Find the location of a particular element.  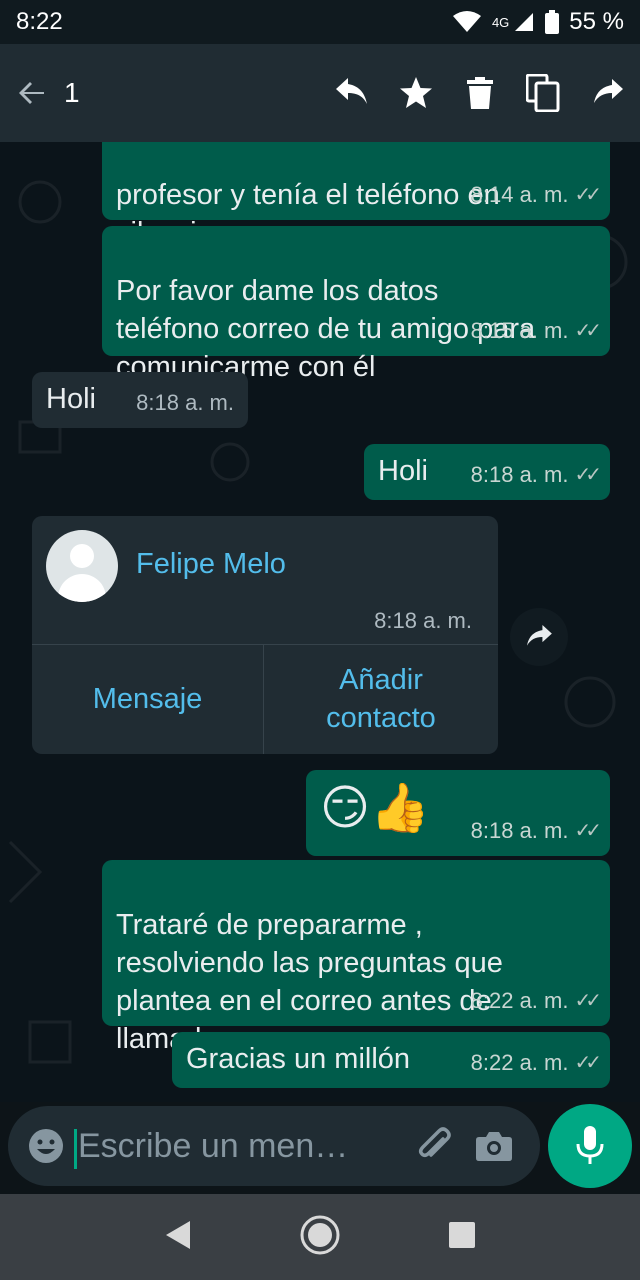

forward-button is located at coordinates (608, 93).